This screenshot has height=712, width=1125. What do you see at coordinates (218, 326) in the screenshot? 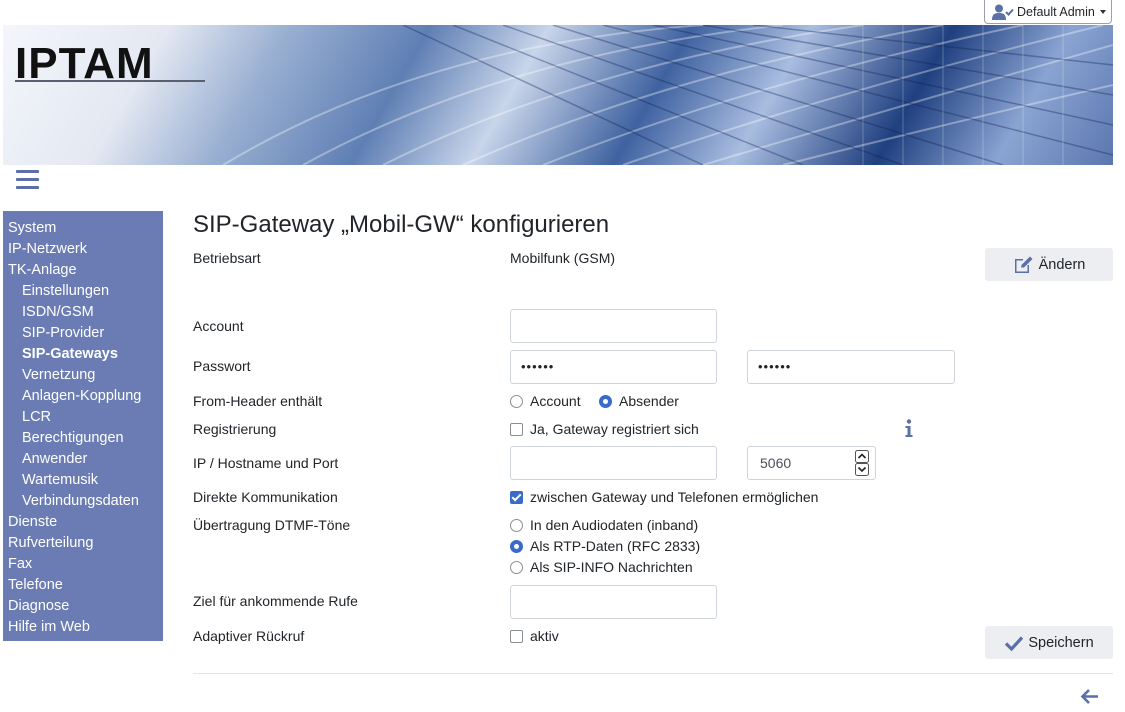
I see `account-label: Account` at bounding box center [218, 326].